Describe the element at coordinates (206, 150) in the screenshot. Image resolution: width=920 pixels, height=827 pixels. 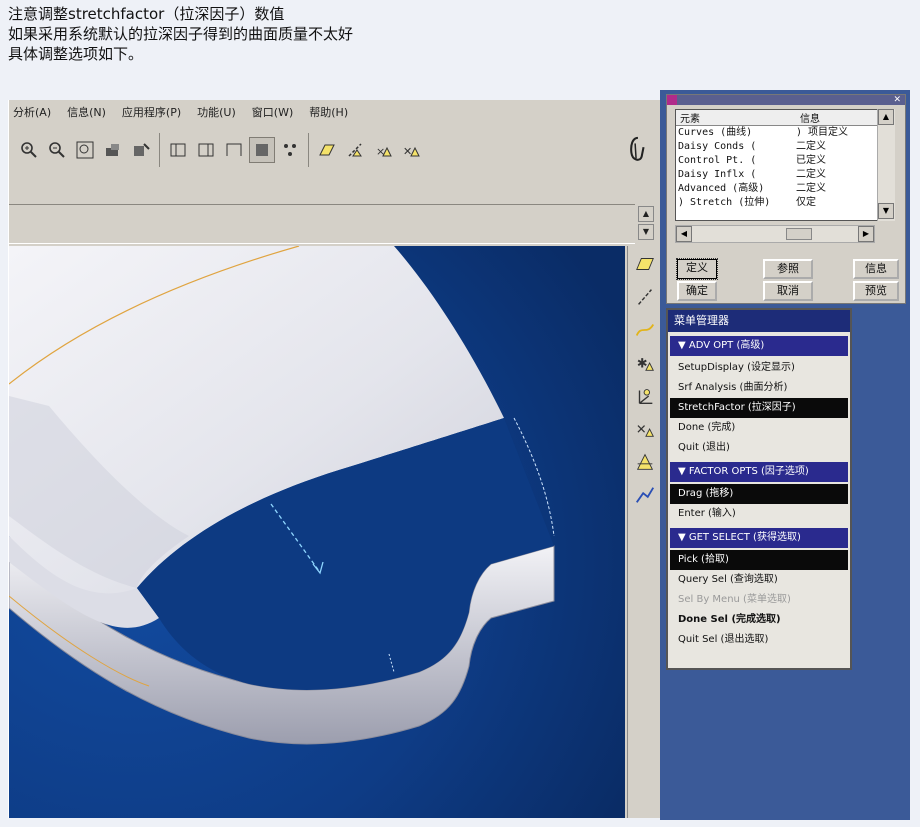
I see `hidden-line-icon` at that location.